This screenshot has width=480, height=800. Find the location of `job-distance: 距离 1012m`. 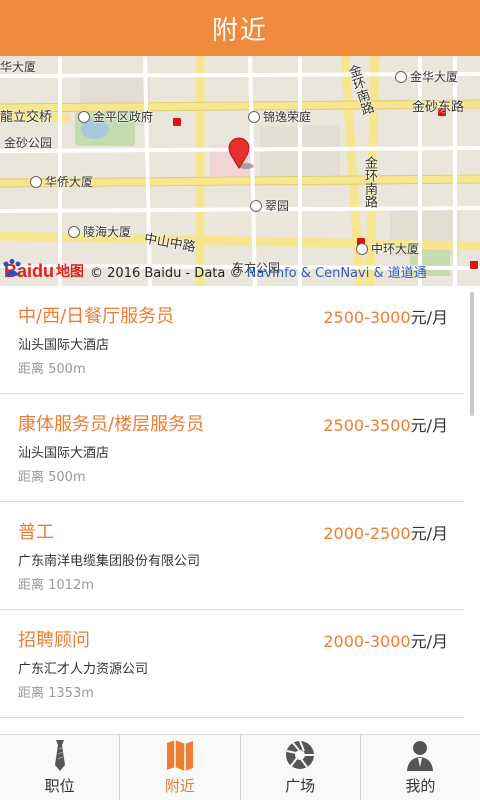

job-distance: 距离 1012m is located at coordinates (56, 585).